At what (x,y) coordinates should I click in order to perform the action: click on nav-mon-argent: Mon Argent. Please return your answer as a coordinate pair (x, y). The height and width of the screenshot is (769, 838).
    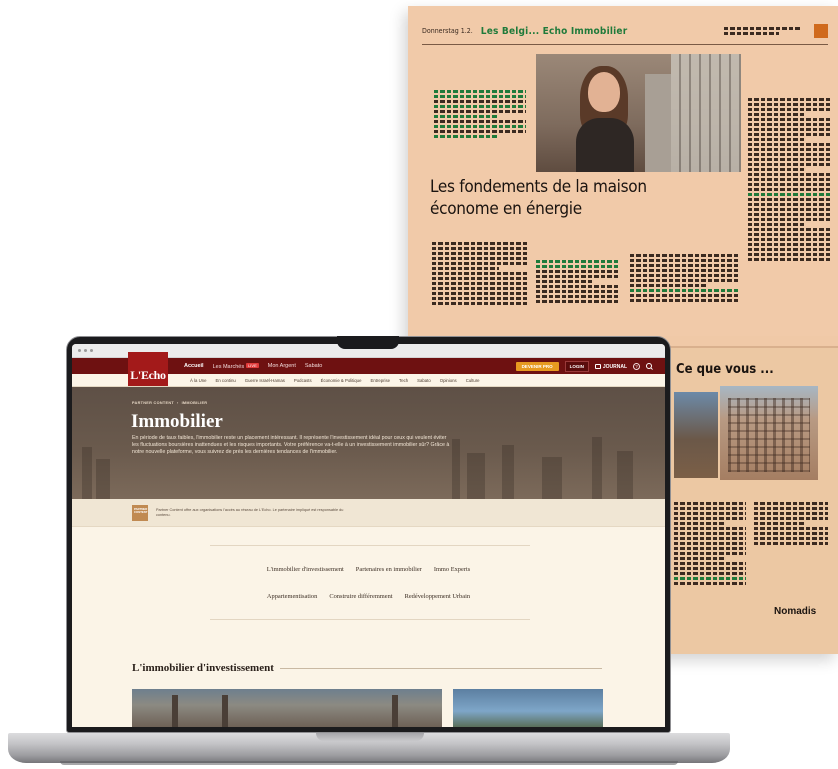
    Looking at the image, I should click on (282, 366).